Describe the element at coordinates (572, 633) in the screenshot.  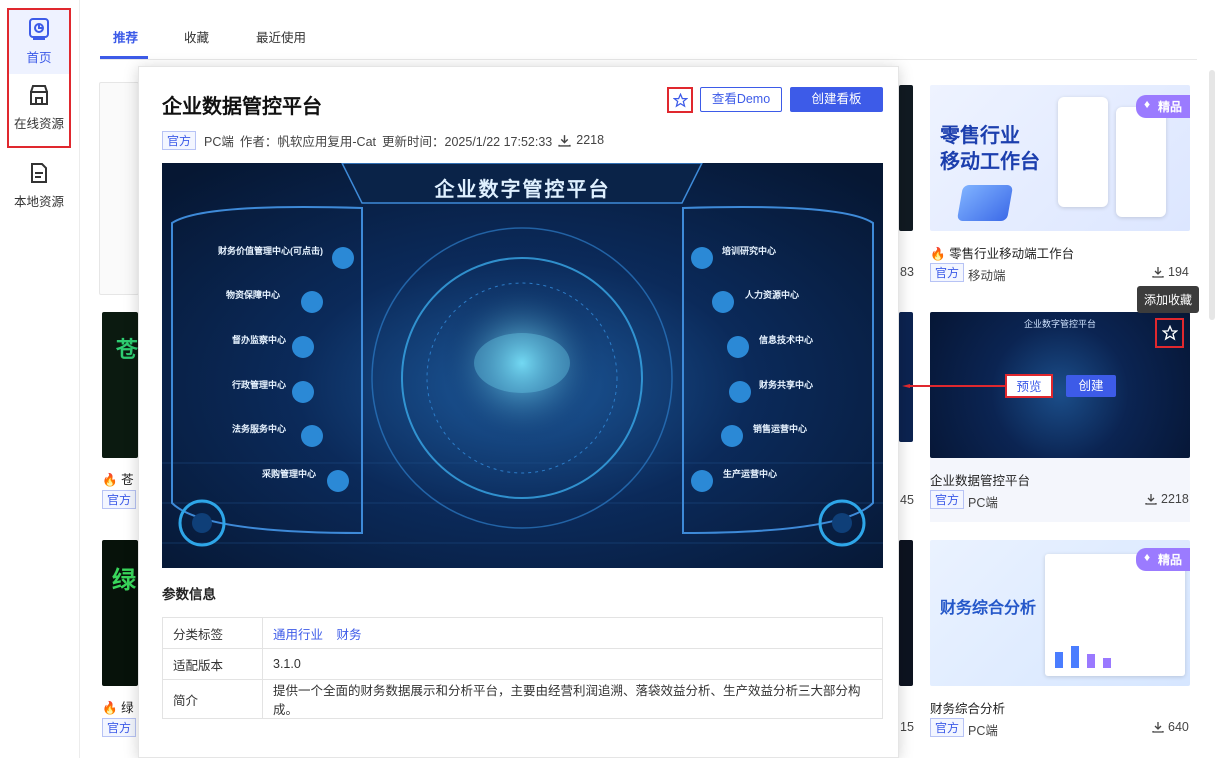
I see `param-value: 通用行业 财务` at that location.